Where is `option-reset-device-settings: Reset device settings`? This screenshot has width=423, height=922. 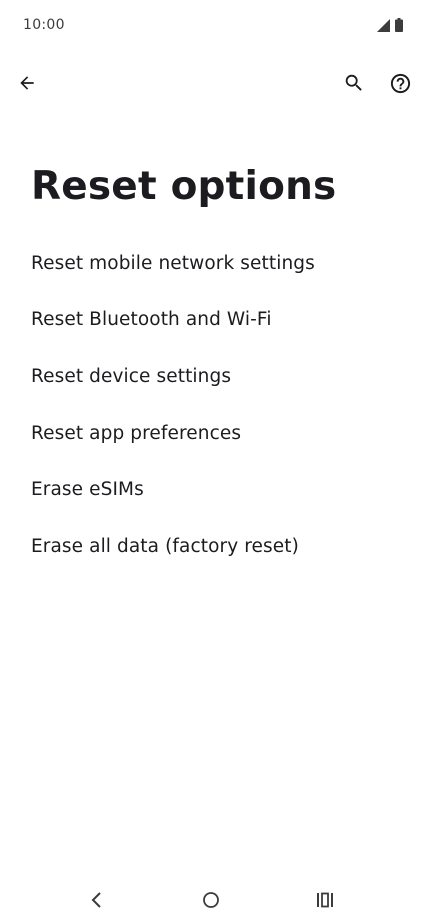 option-reset-device-settings: Reset device settings is located at coordinates (211, 376).